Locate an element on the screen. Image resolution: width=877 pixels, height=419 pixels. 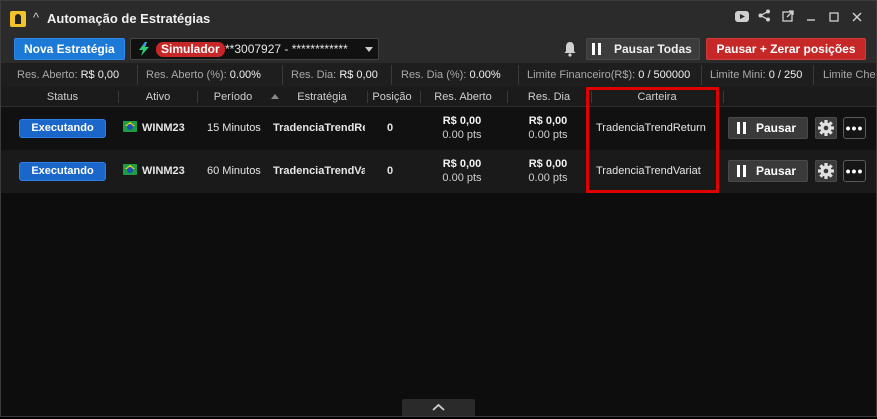
col-wallet: Carteira is located at coordinates (657, 97).